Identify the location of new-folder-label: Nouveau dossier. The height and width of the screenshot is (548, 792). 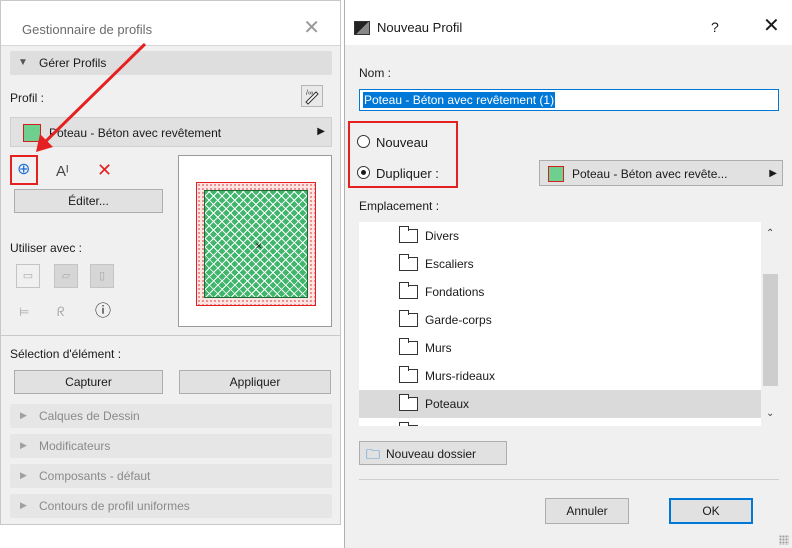
(431, 454).